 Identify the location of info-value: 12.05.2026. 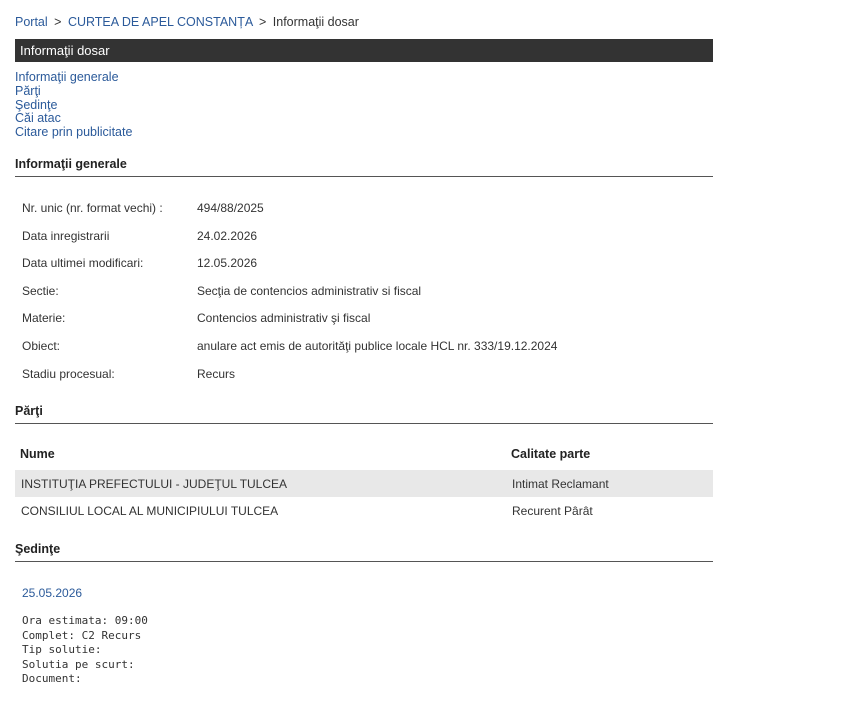
(227, 263).